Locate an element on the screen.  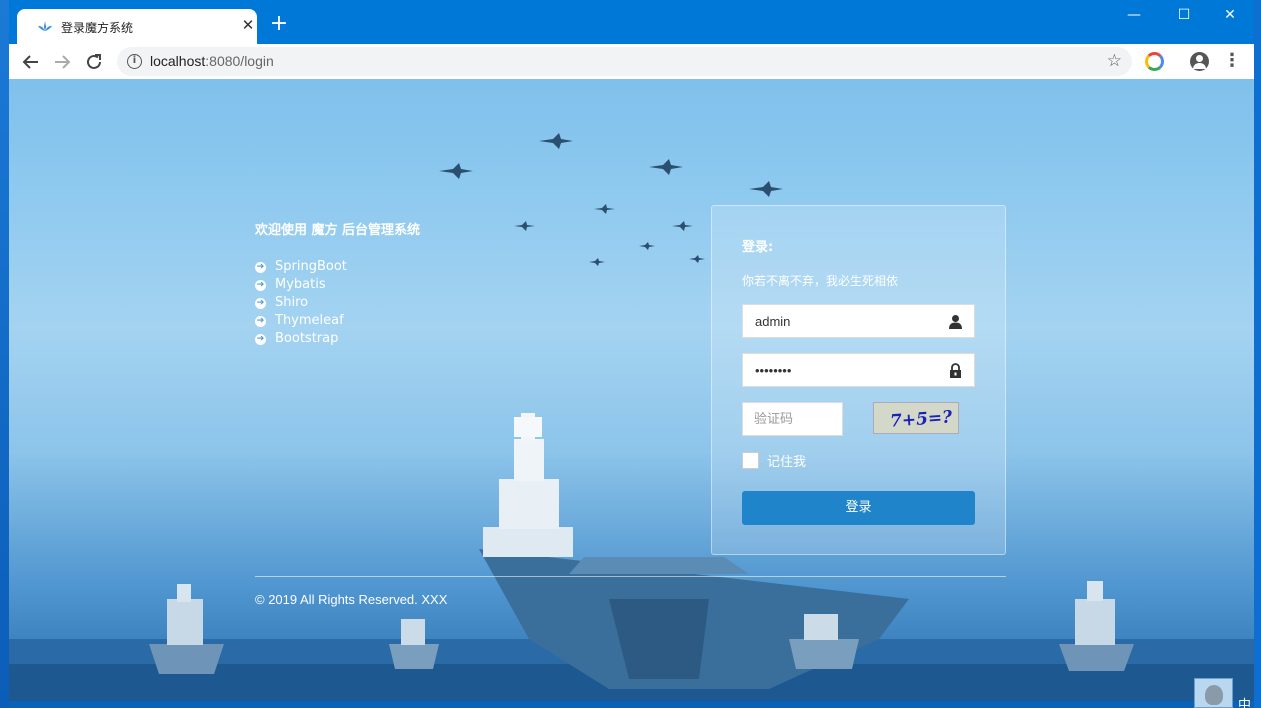
password-field is located at coordinates (858, 370).